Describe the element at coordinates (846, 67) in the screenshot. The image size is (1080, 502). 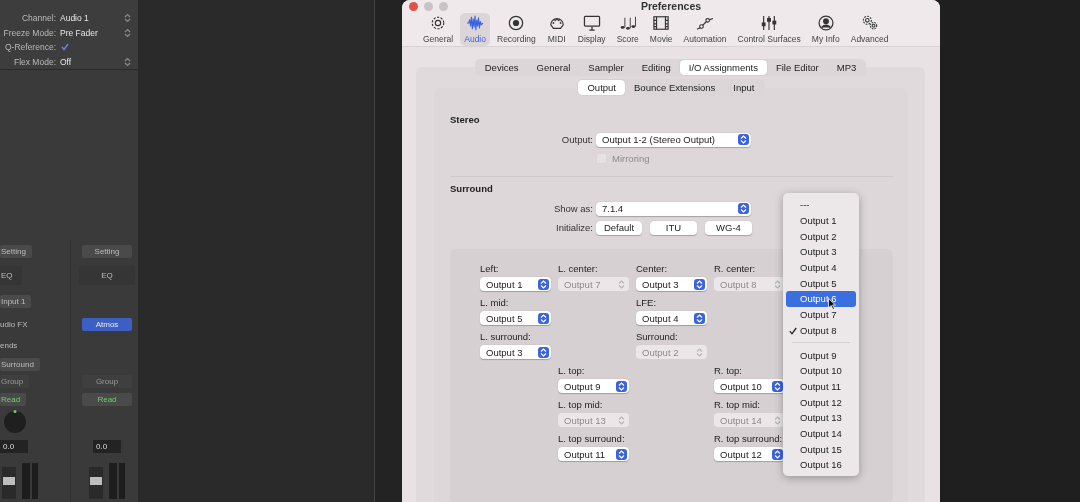
I see `tab: MP3` at that location.